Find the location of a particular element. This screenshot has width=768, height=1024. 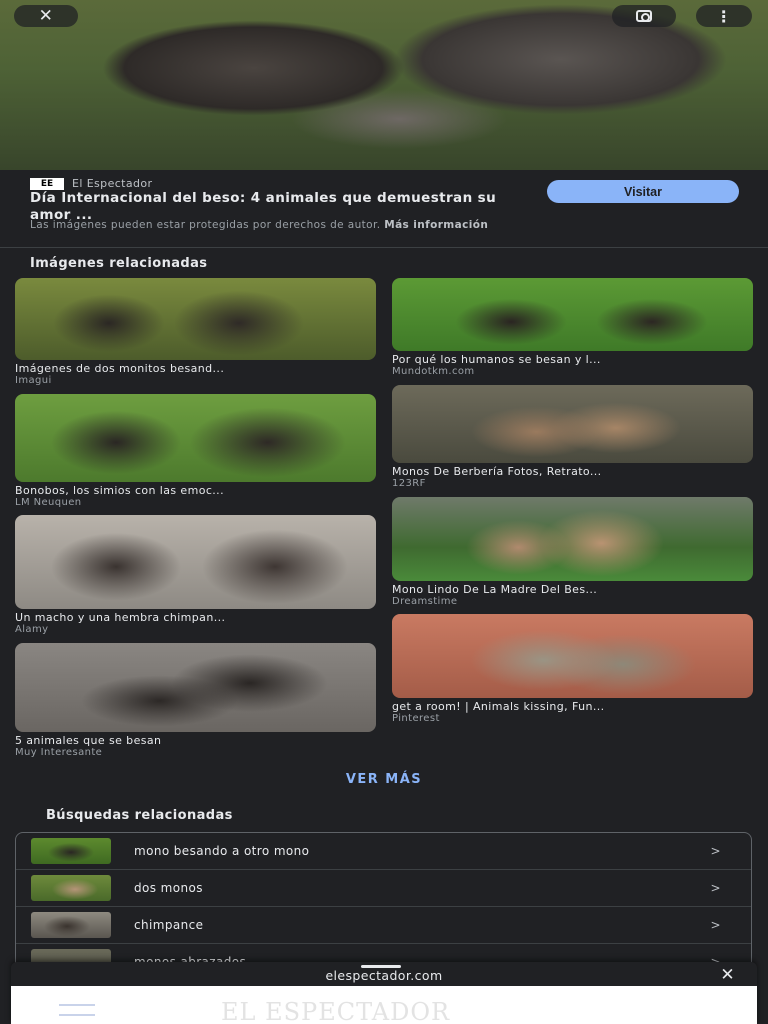

image-source: Dreamstime is located at coordinates (425, 601).